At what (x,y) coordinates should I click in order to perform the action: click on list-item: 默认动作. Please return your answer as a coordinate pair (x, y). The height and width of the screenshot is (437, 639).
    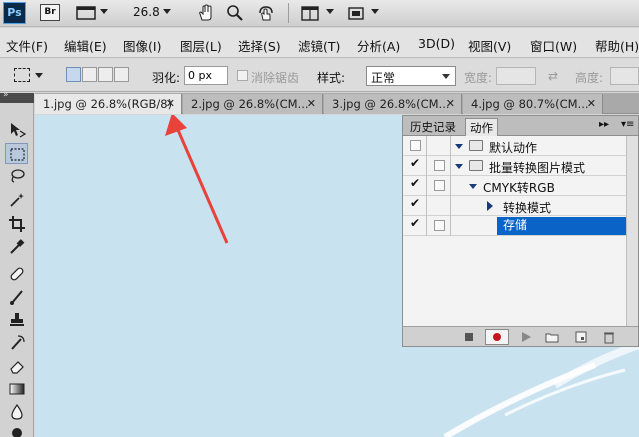
    Looking at the image, I should click on (514, 146).